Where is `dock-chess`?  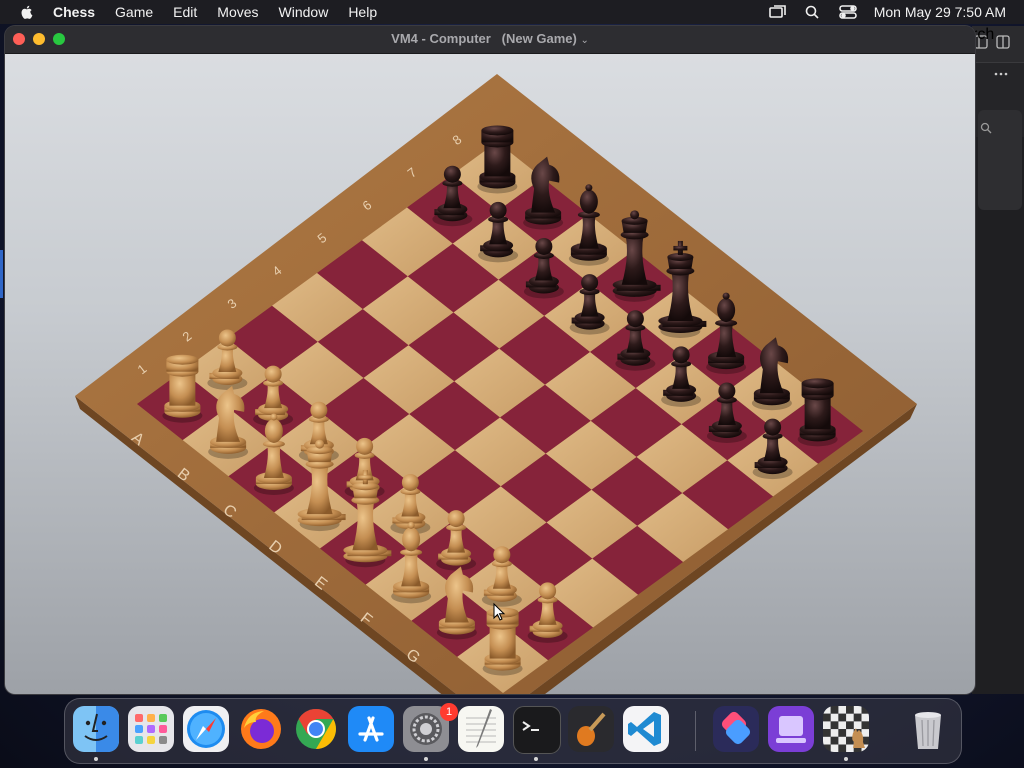
dock-chess is located at coordinates (846, 729).